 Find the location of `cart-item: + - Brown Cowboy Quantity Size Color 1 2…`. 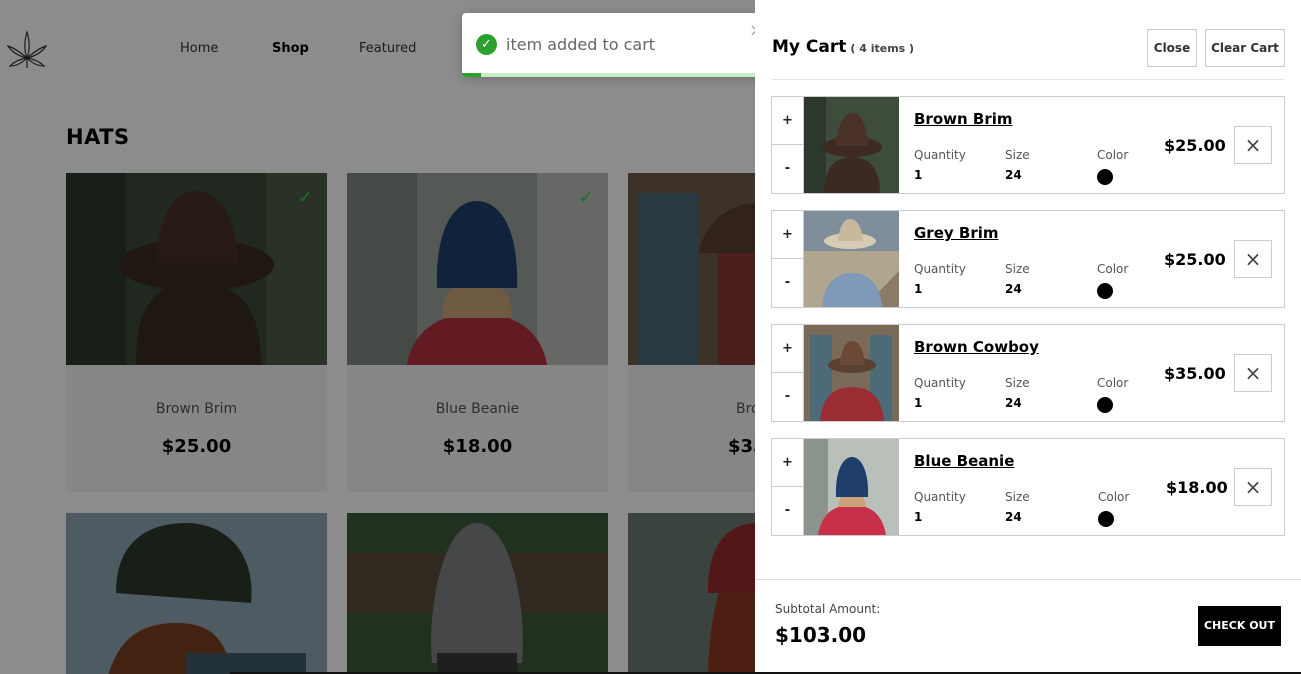

cart-item: + - Brown Cowboy Quantity Size Color 1 2… is located at coordinates (1028, 373).